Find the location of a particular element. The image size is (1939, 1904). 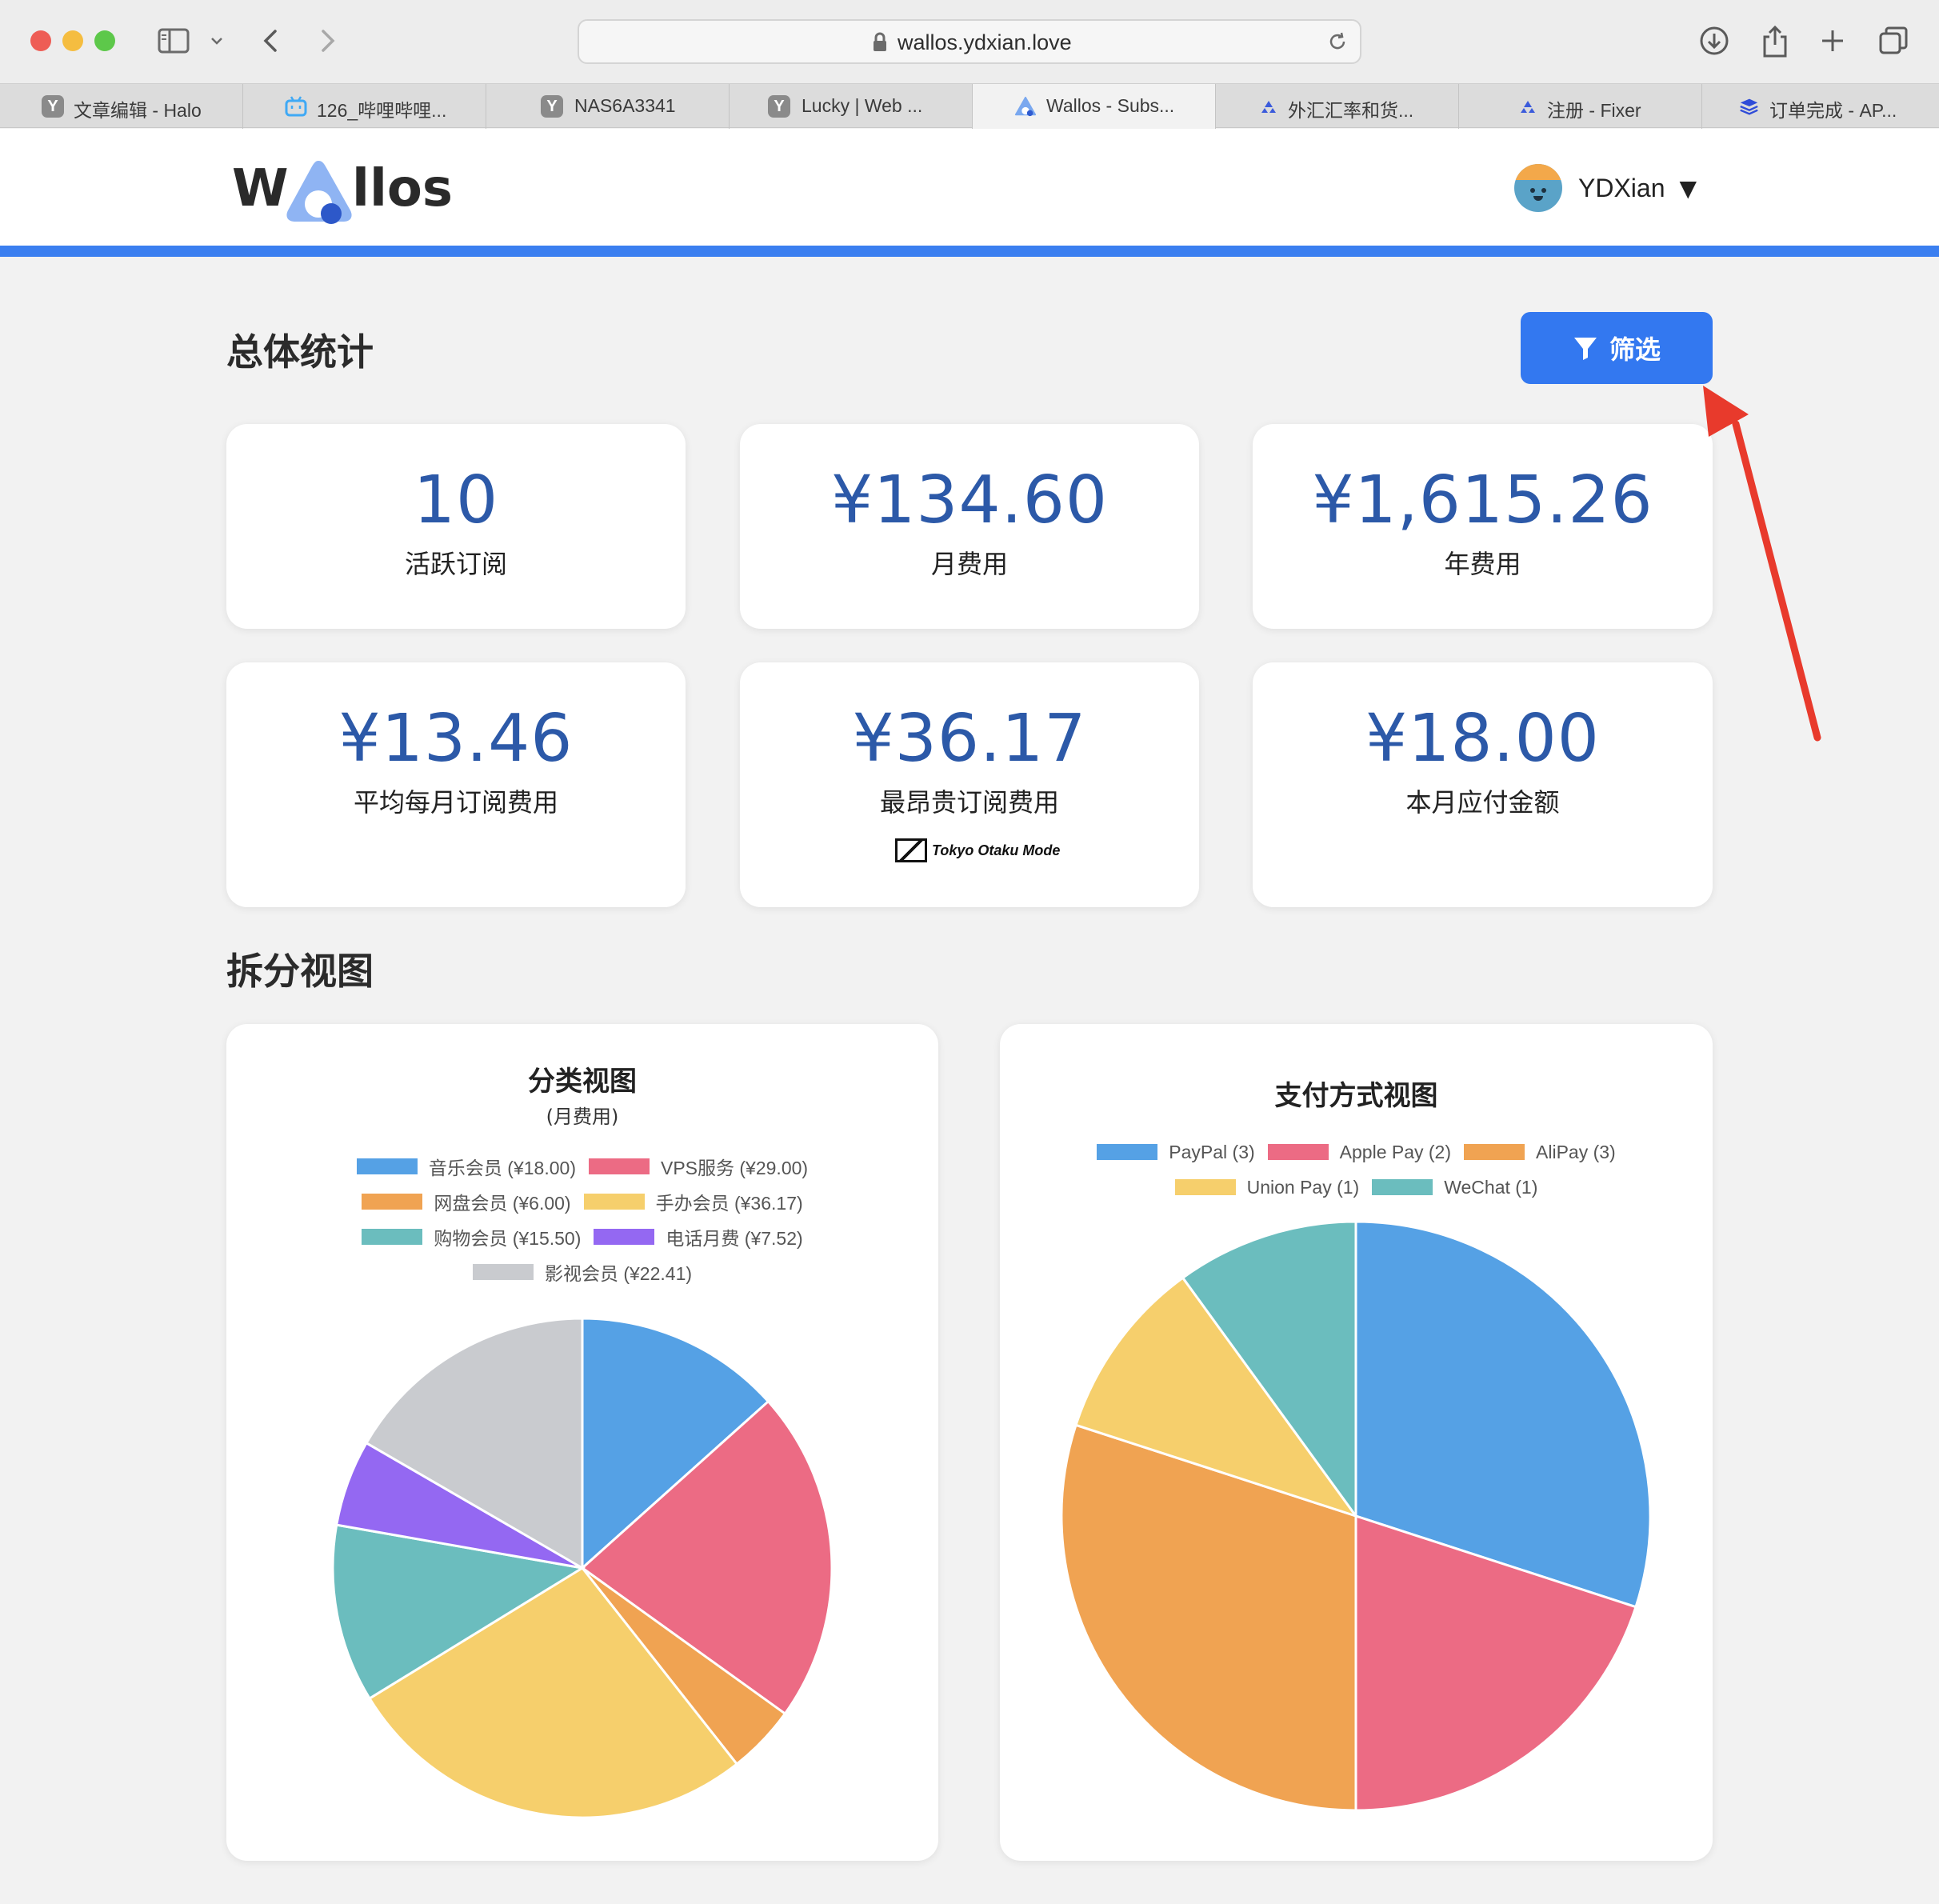

reload-icon is located at coordinates (1337, 43).